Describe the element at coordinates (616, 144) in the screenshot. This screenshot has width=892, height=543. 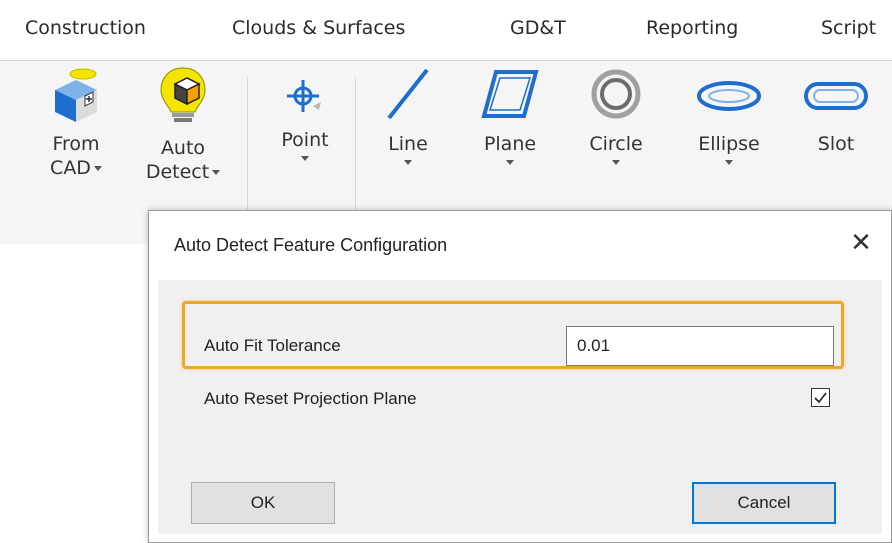
I see `circle-label: Circle` at that location.